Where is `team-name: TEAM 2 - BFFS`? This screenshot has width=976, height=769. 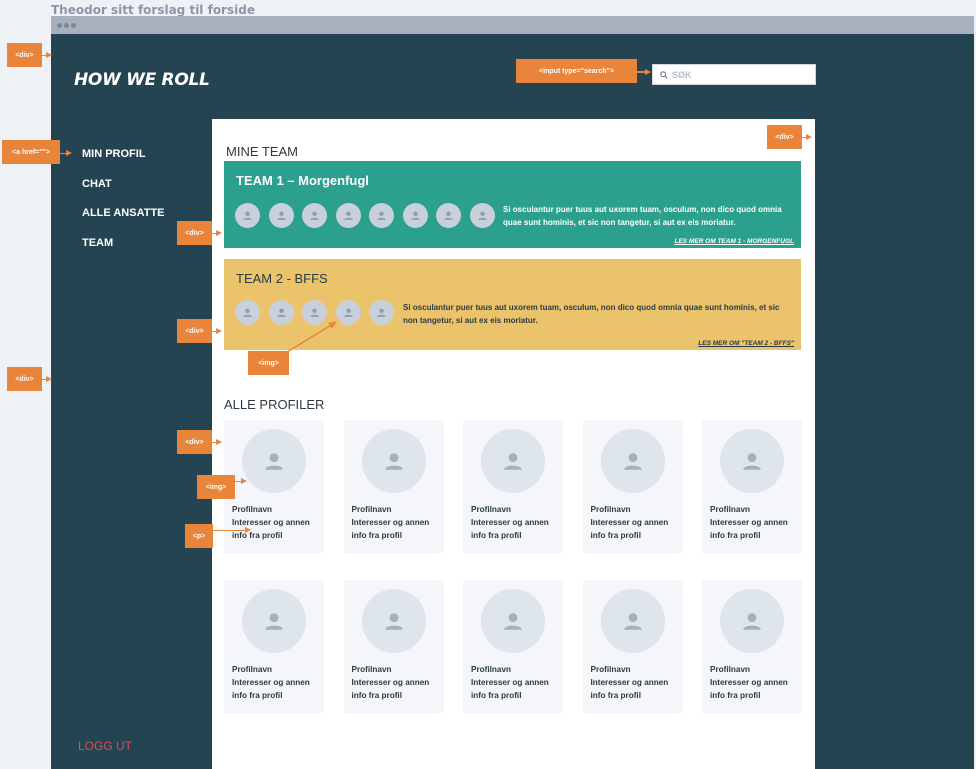 team-name: TEAM 2 - BFFS is located at coordinates (282, 278).